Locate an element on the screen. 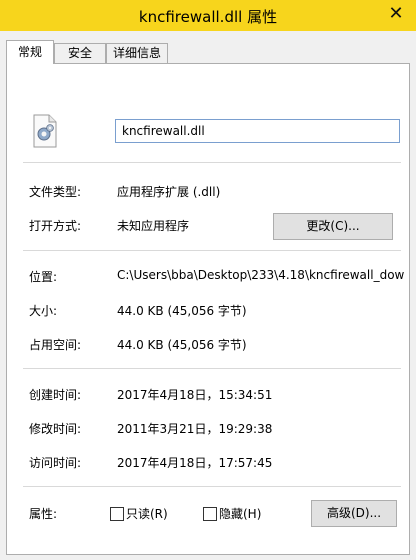 The image size is (416, 560). size-on-disk-value: 44.0 KB (45,056 字节) is located at coordinates (182, 345).